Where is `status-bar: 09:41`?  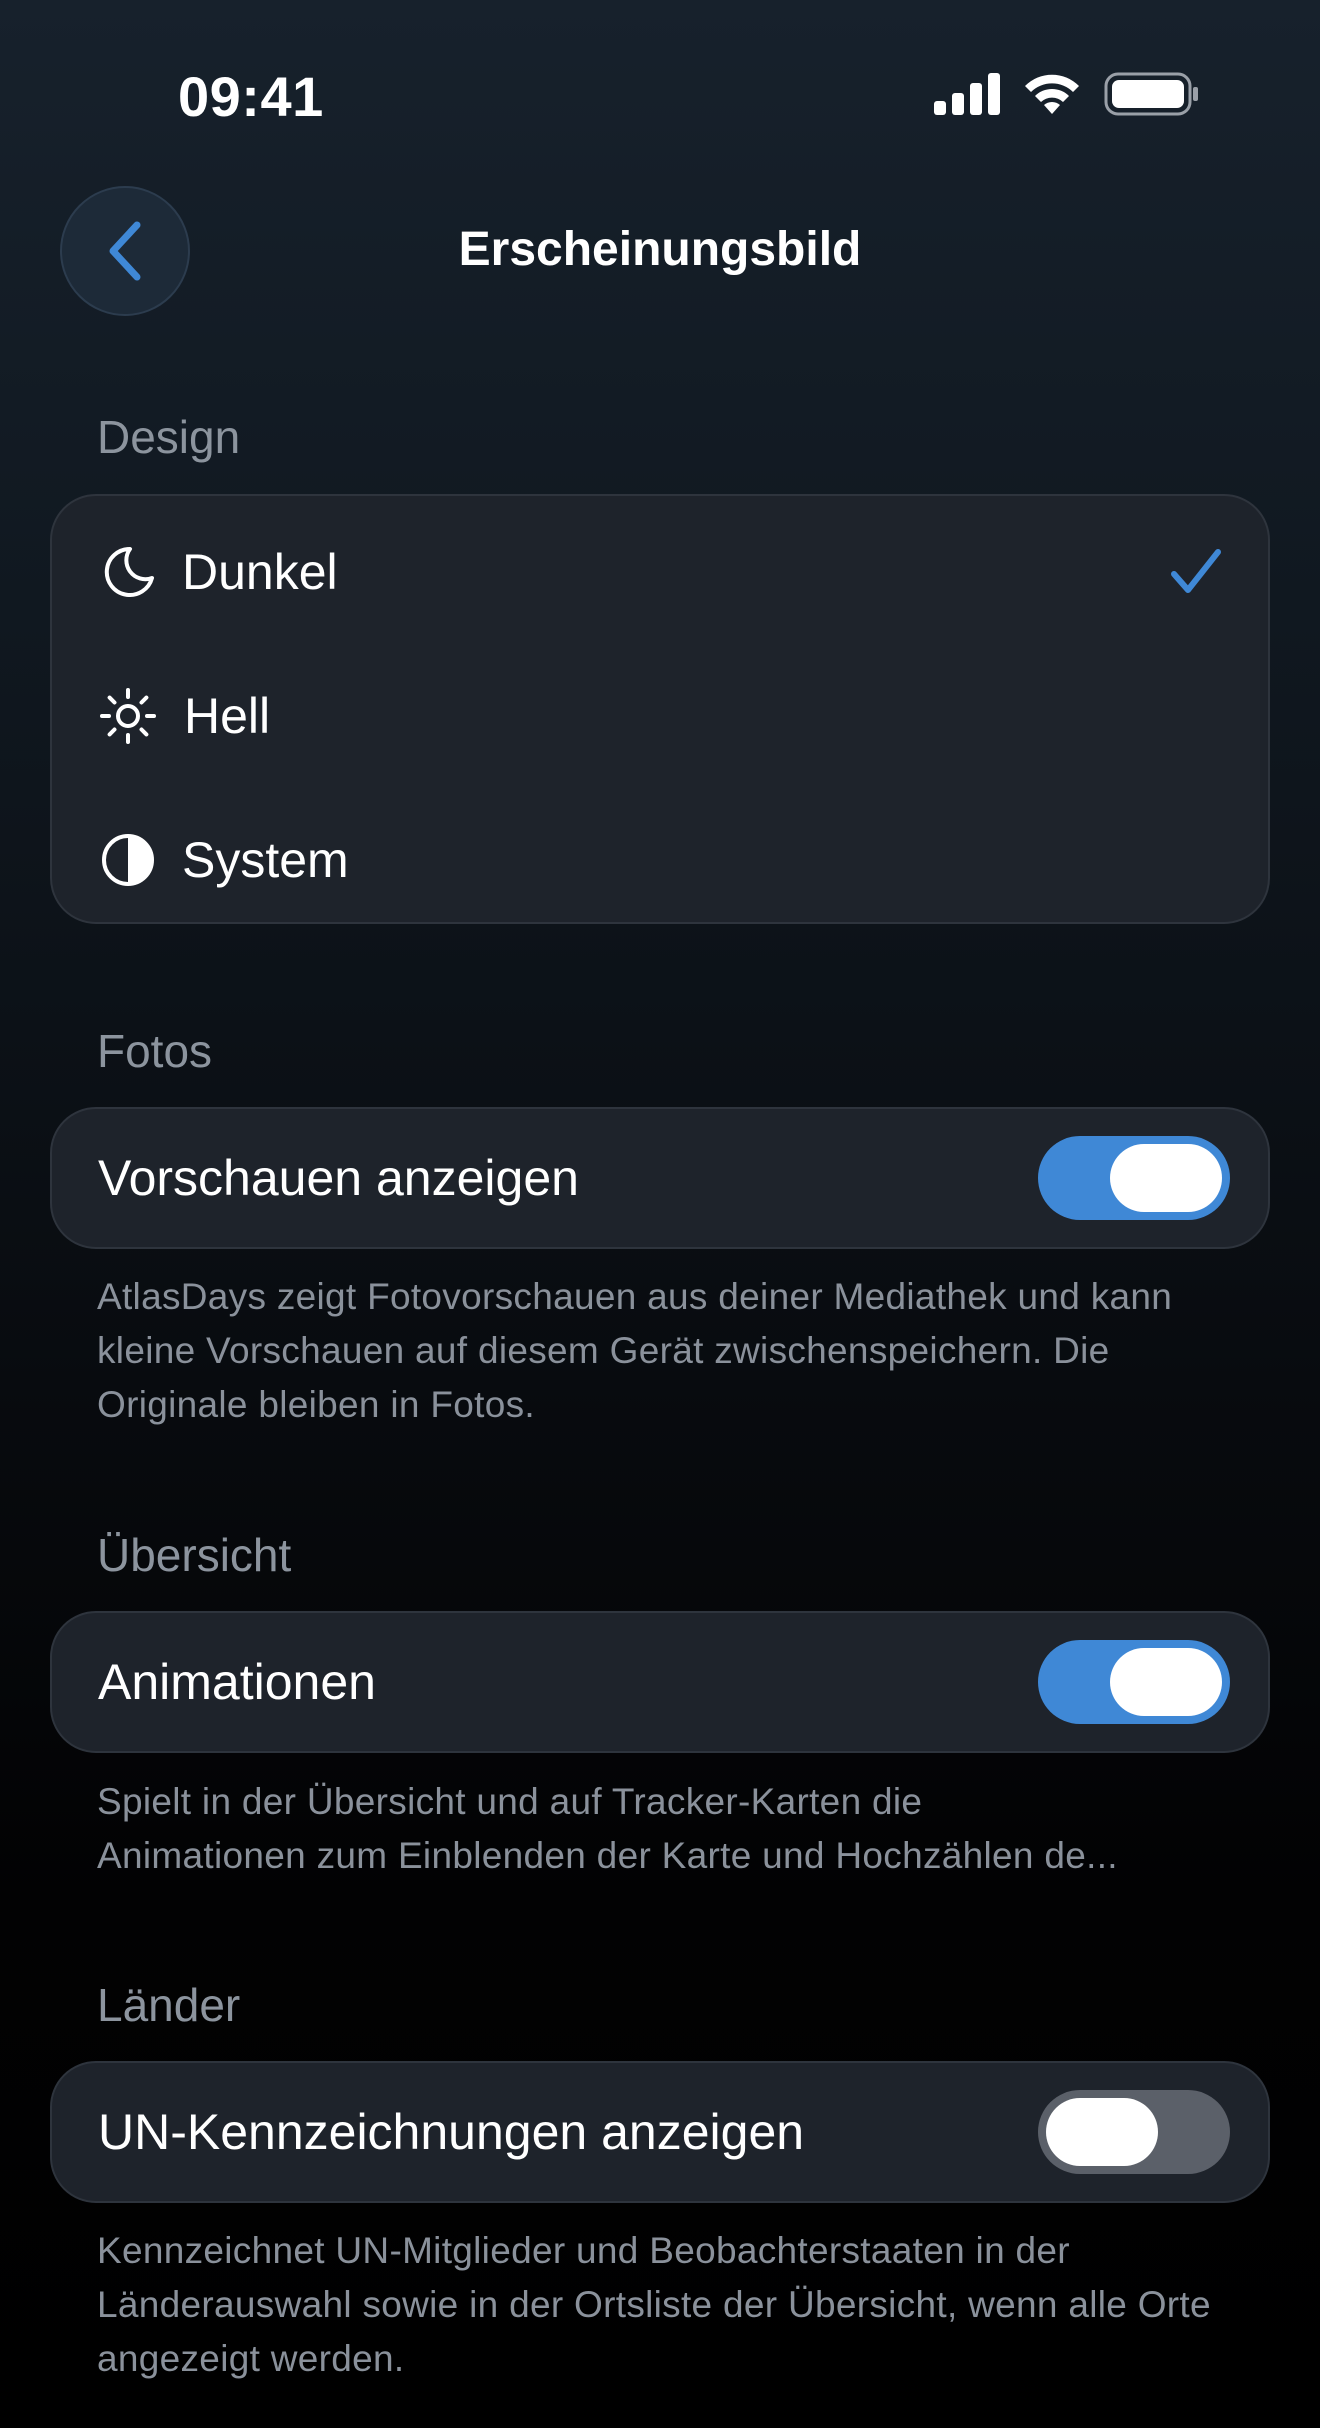
status-bar: 09:41 is located at coordinates (660, 95).